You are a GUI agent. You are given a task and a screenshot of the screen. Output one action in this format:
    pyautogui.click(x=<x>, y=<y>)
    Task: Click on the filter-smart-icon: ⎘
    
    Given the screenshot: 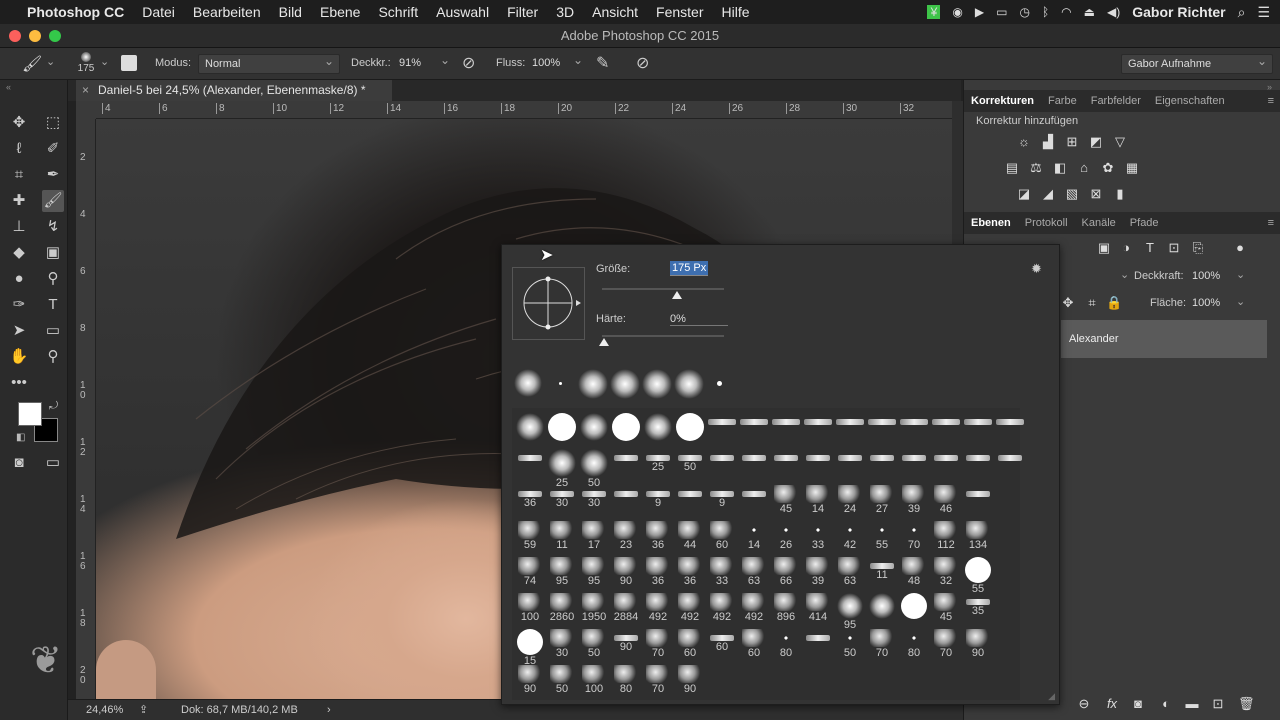 What is the action you would take?
    pyautogui.click(x=1198, y=248)
    